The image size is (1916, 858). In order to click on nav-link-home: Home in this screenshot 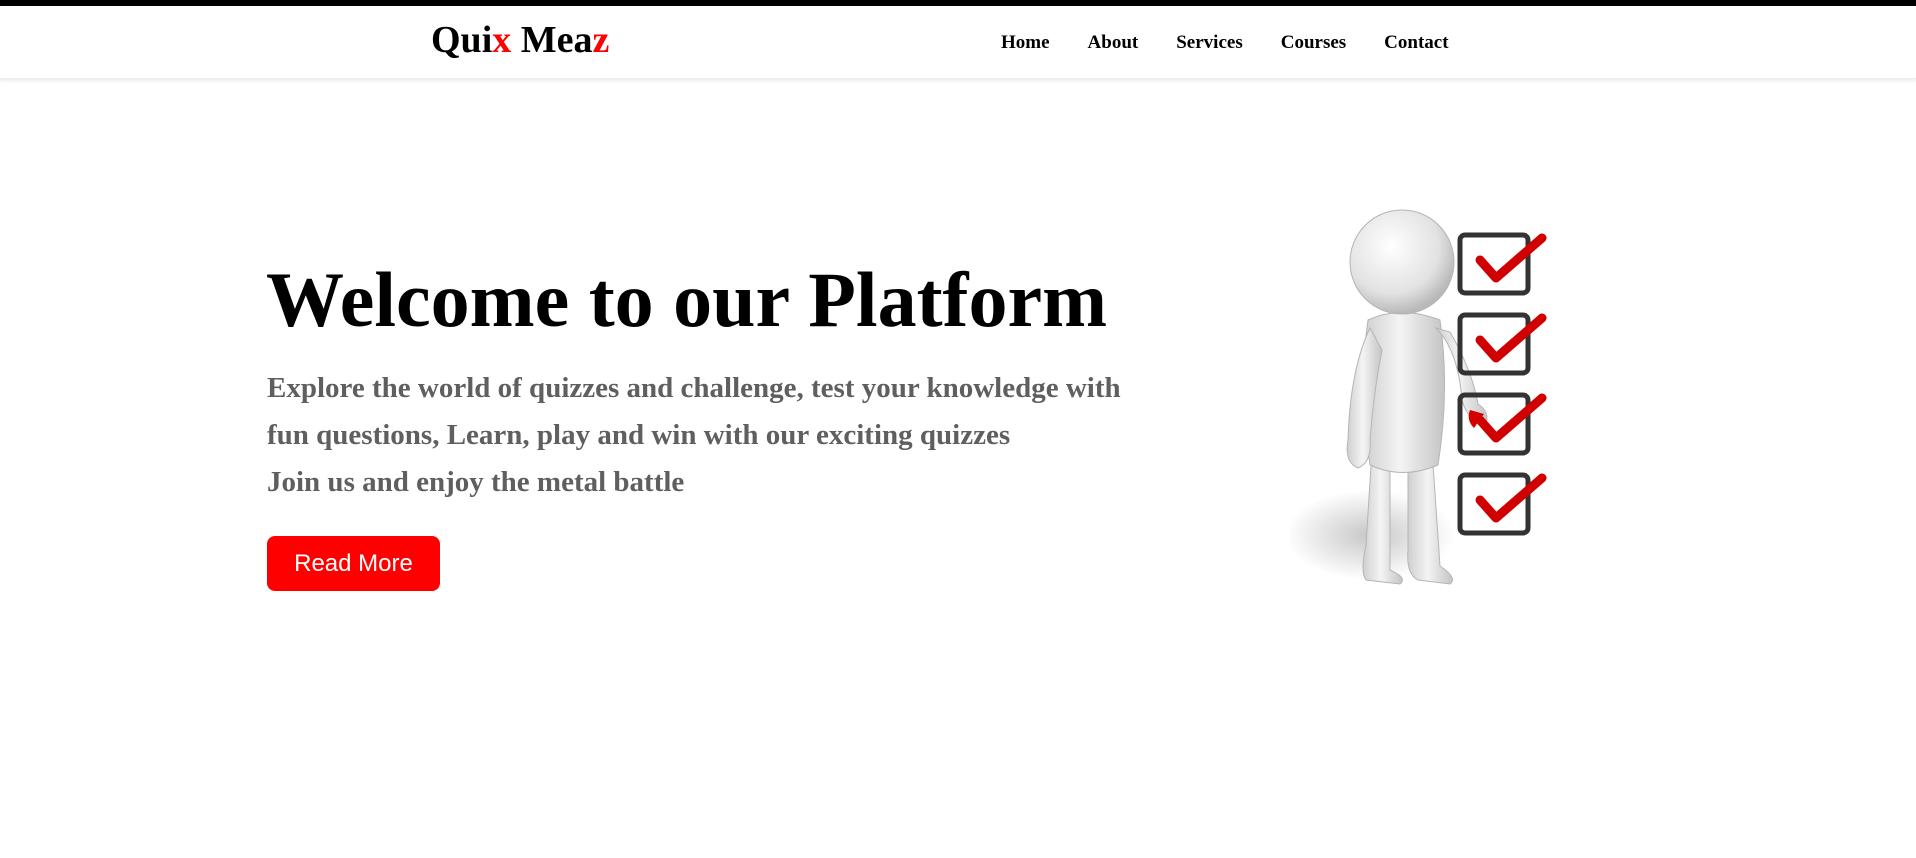, I will do `click(1025, 43)`.